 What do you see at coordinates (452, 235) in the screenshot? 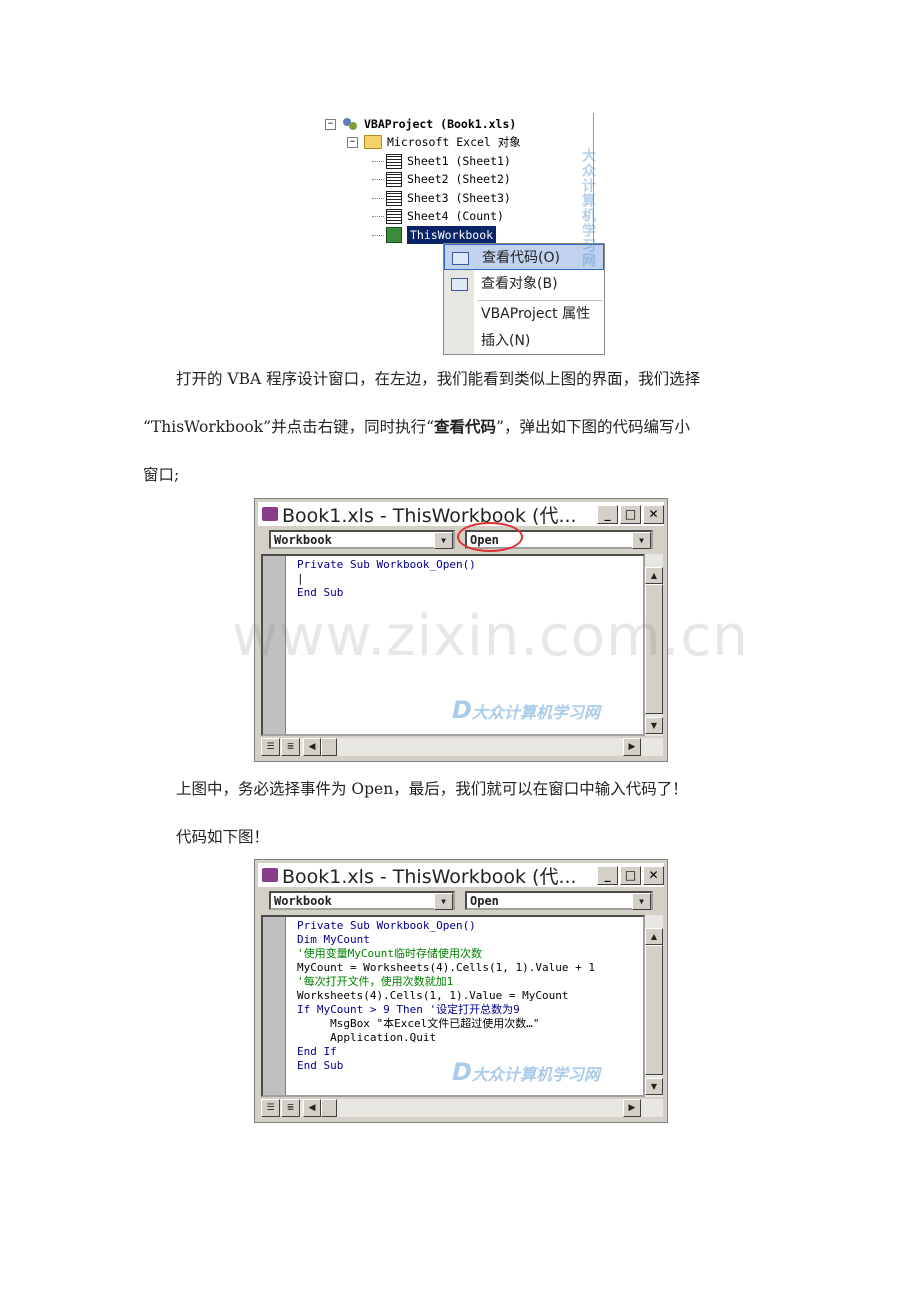
I see `workbook-label: ThisWorkbook` at bounding box center [452, 235].